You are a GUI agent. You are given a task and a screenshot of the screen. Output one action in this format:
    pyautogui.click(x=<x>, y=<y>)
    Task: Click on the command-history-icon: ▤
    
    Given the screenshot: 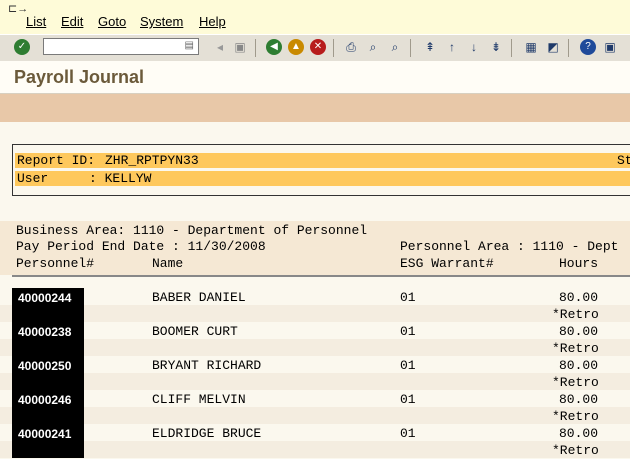 What is the action you would take?
    pyautogui.click(x=189, y=45)
    